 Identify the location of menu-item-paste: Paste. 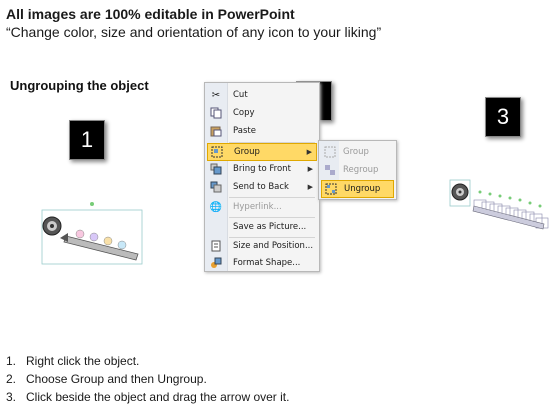
(262, 131).